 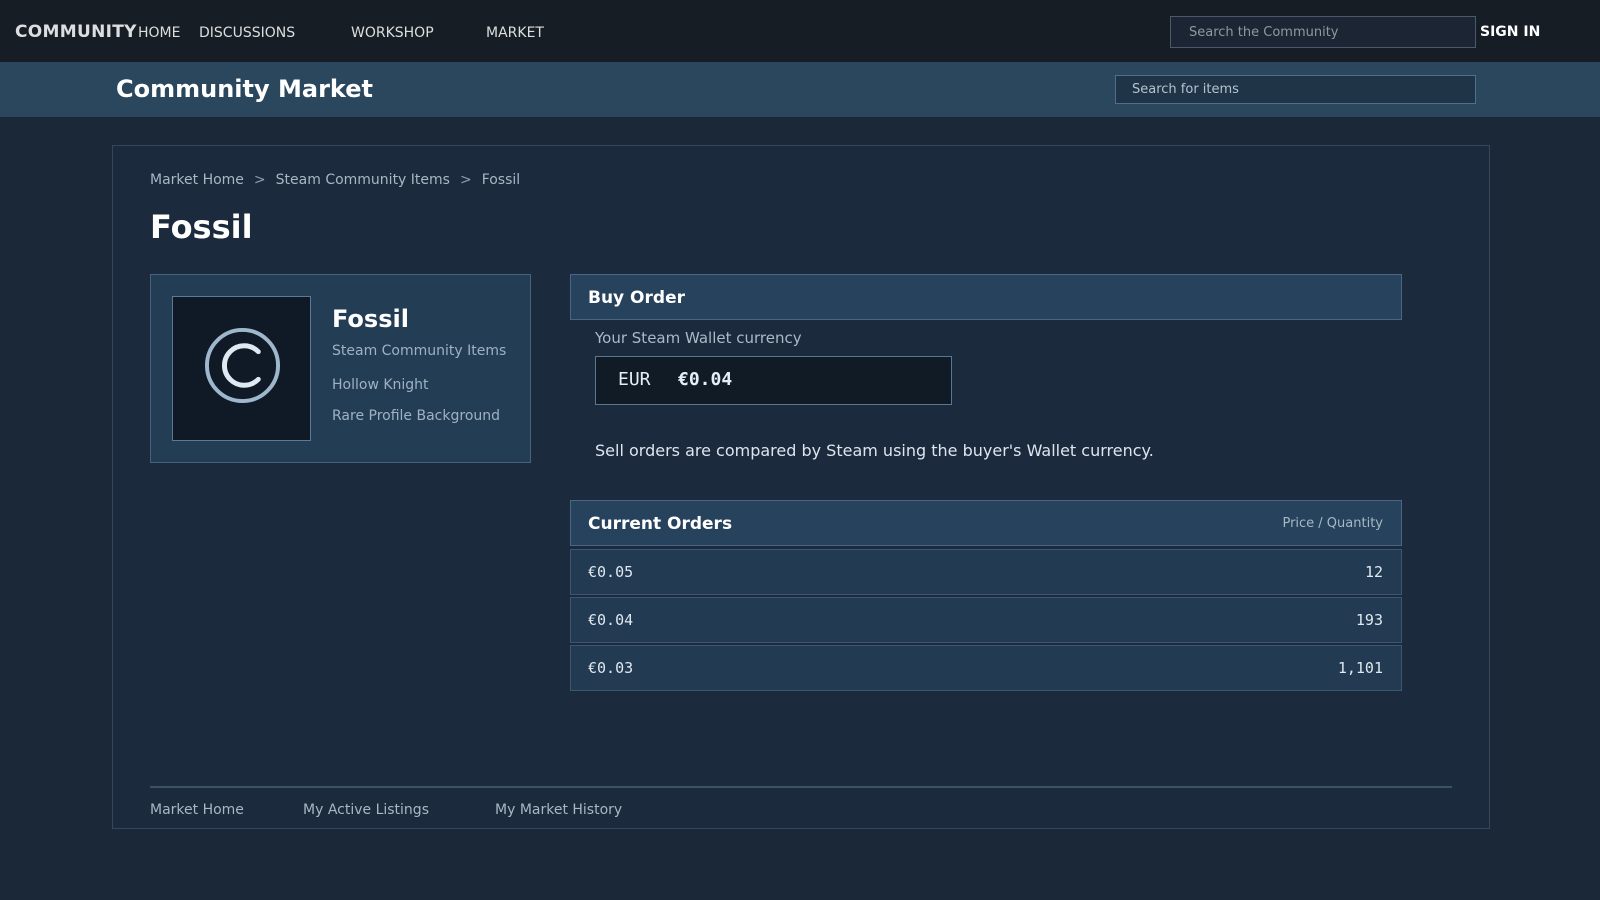 I want to click on current-orders-header: Current Orders Price / Quantity, so click(x=986, y=523).